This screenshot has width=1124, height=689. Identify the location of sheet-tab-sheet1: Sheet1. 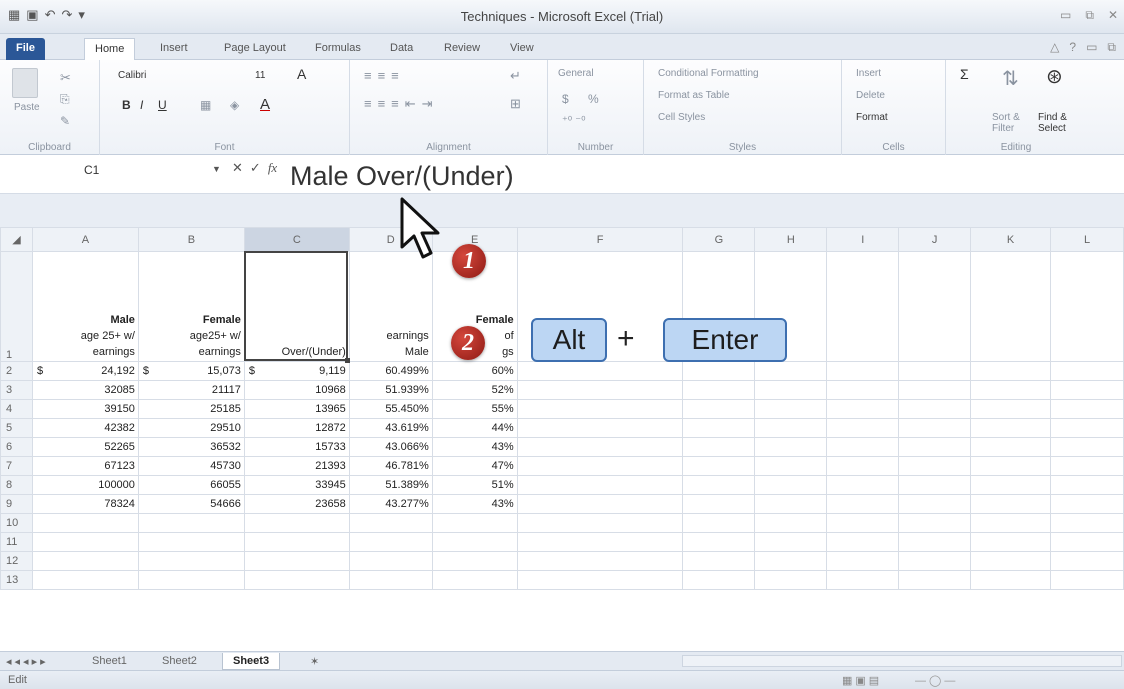
(109, 661).